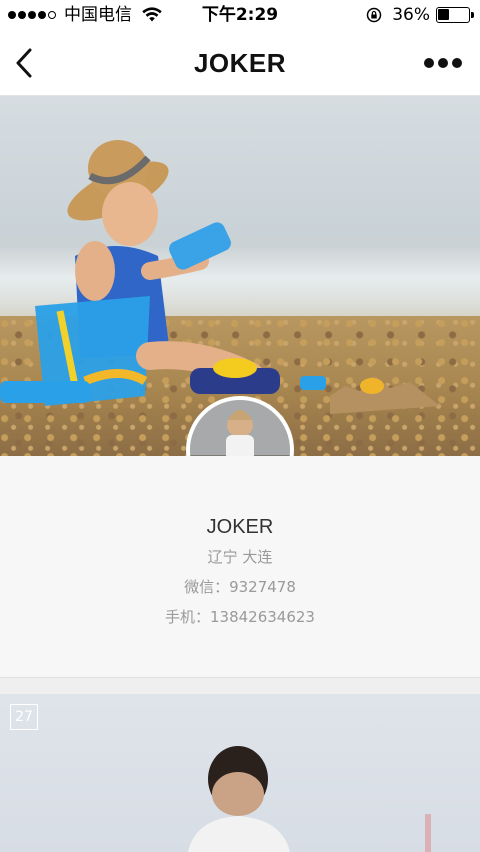  Describe the element at coordinates (240, 686) in the screenshot. I see `section-divider` at that location.